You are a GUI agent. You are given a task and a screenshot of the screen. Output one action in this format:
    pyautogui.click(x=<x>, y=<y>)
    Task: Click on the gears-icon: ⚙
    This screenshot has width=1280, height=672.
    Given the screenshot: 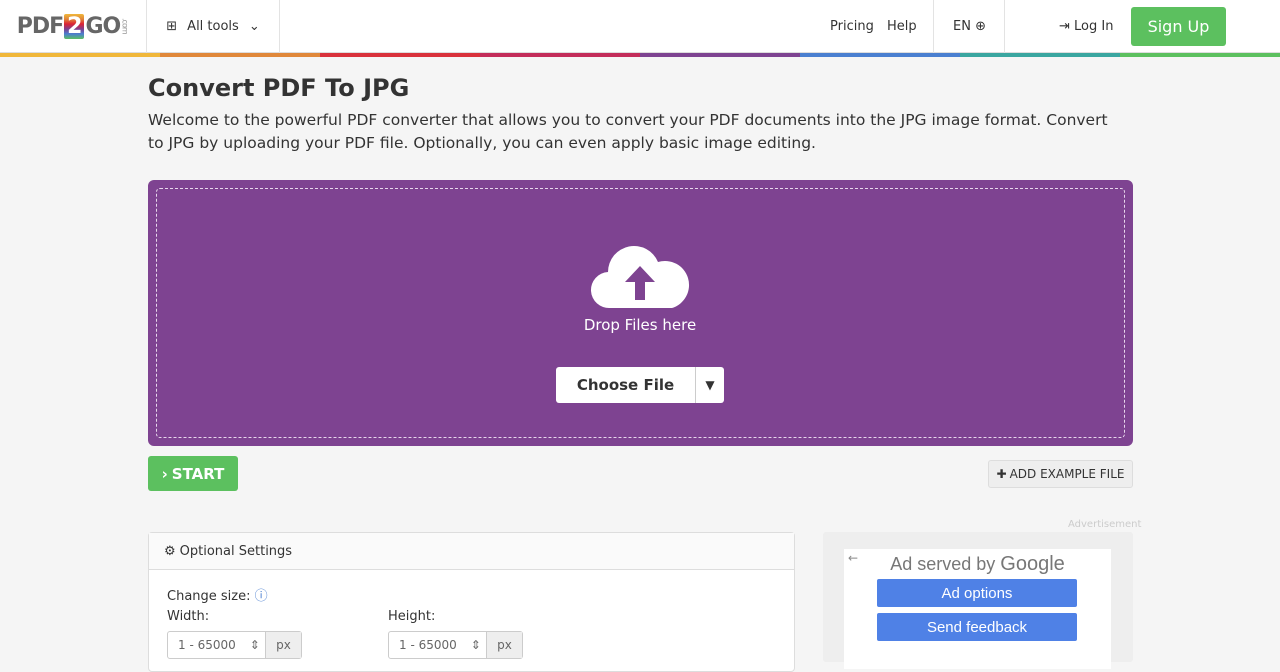 What is the action you would take?
    pyautogui.click(x=170, y=551)
    